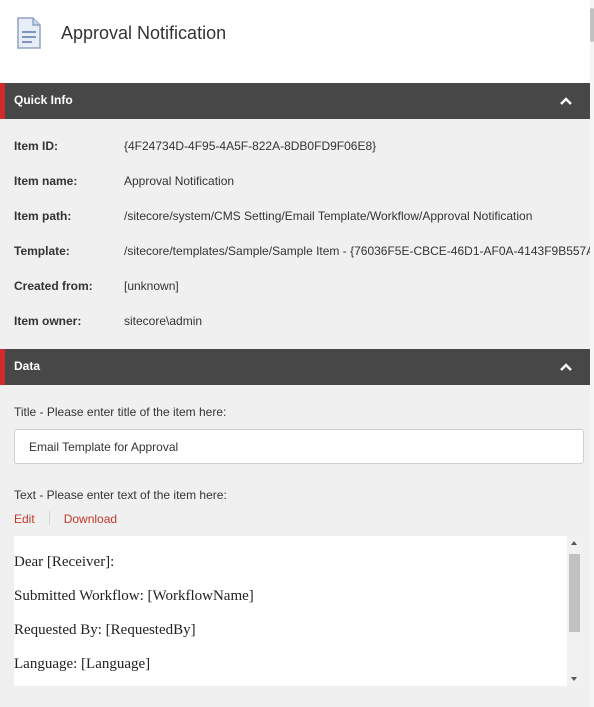 The width and height of the screenshot is (594, 707). What do you see at coordinates (295, 286) in the screenshot?
I see `info-row-created-from: Created from: [unknown]` at bounding box center [295, 286].